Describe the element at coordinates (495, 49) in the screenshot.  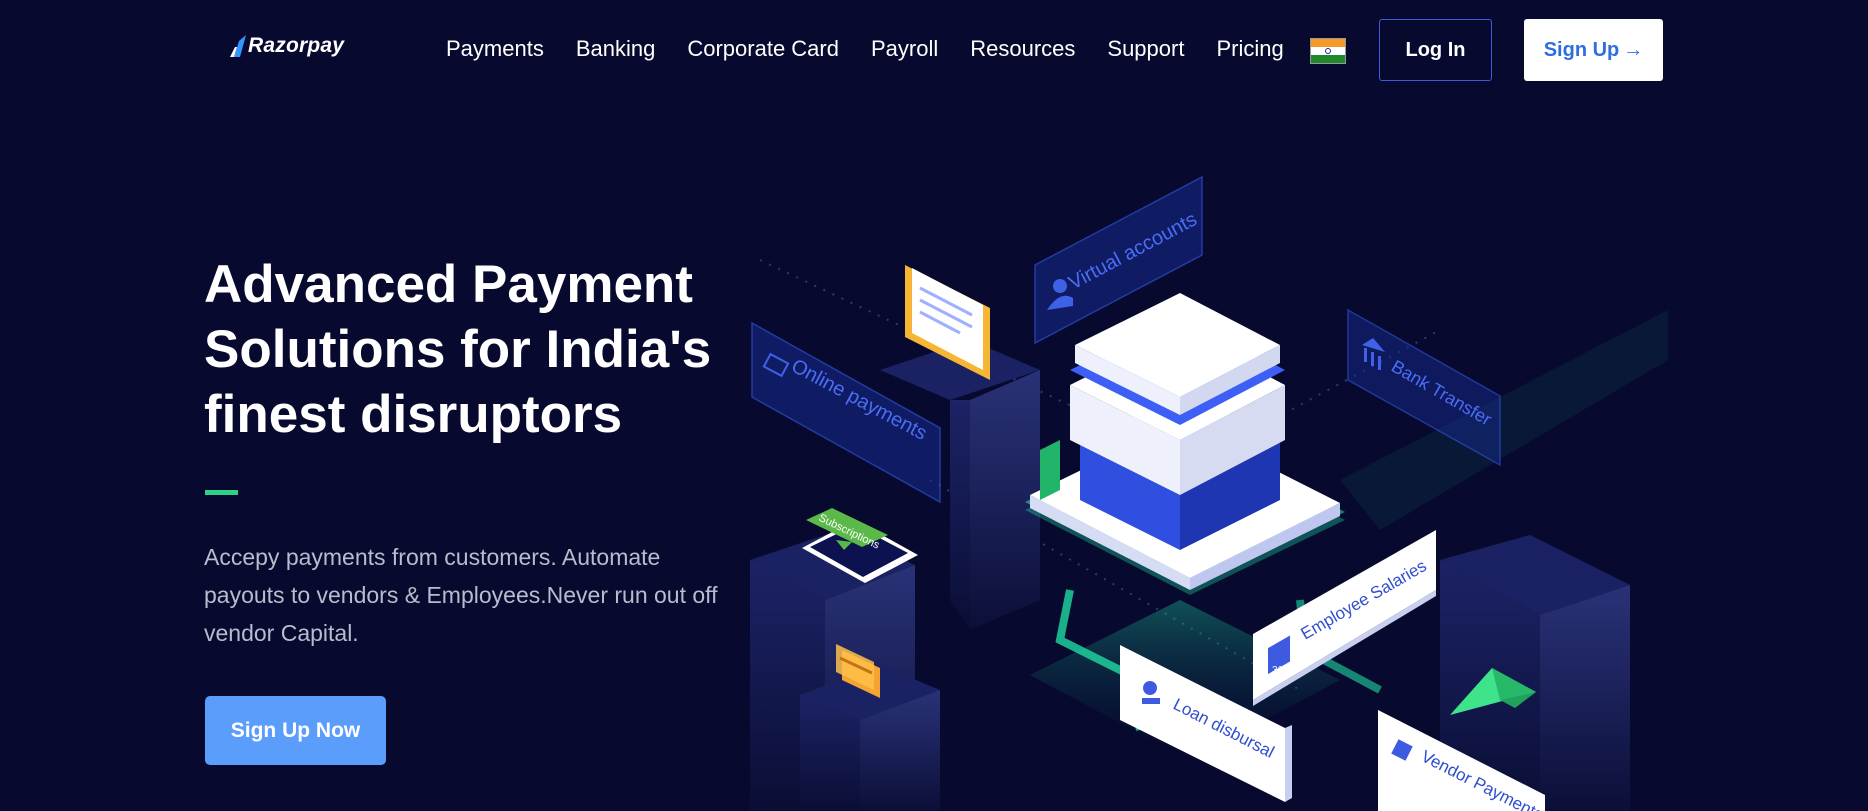
I see `nav-link-payments: Payments` at that location.